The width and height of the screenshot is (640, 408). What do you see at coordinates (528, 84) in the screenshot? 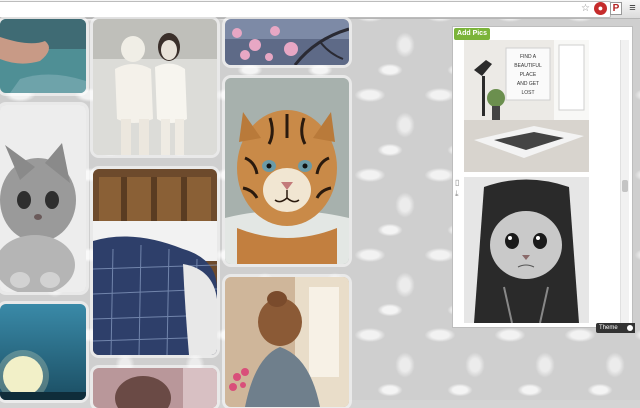
I see `poster-line-4: AND GET` at bounding box center [528, 84].